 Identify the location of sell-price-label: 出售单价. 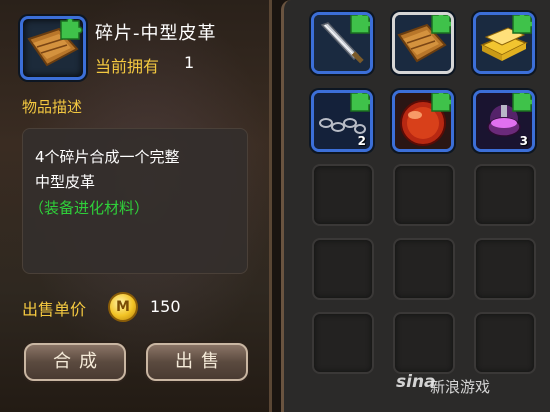
(54, 309).